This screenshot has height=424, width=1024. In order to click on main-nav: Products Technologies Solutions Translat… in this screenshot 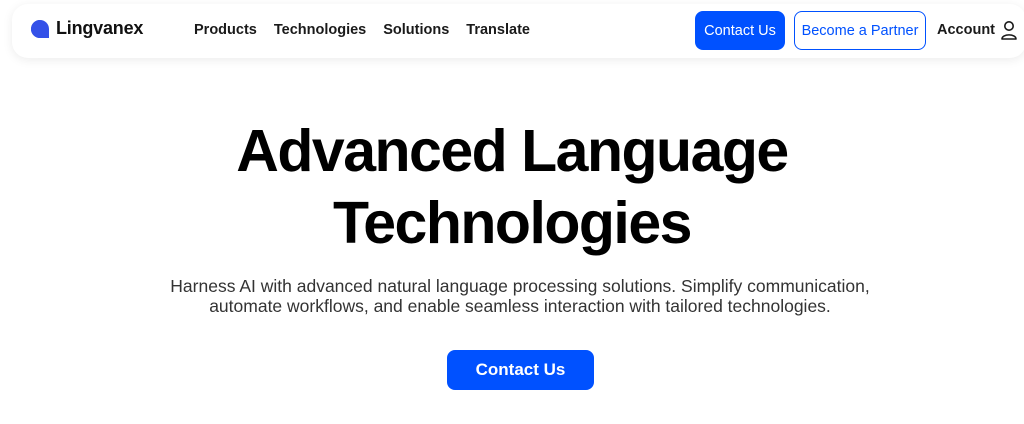, I will do `click(370, 30)`.